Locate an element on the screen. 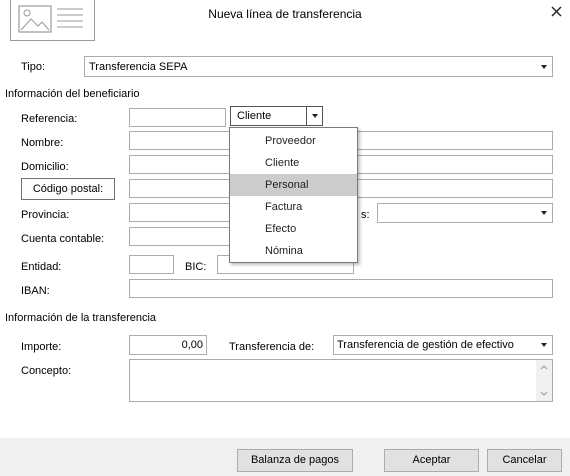 This screenshot has width=570, height=476. codigo-postal-button: Código postal: is located at coordinates (68, 189).